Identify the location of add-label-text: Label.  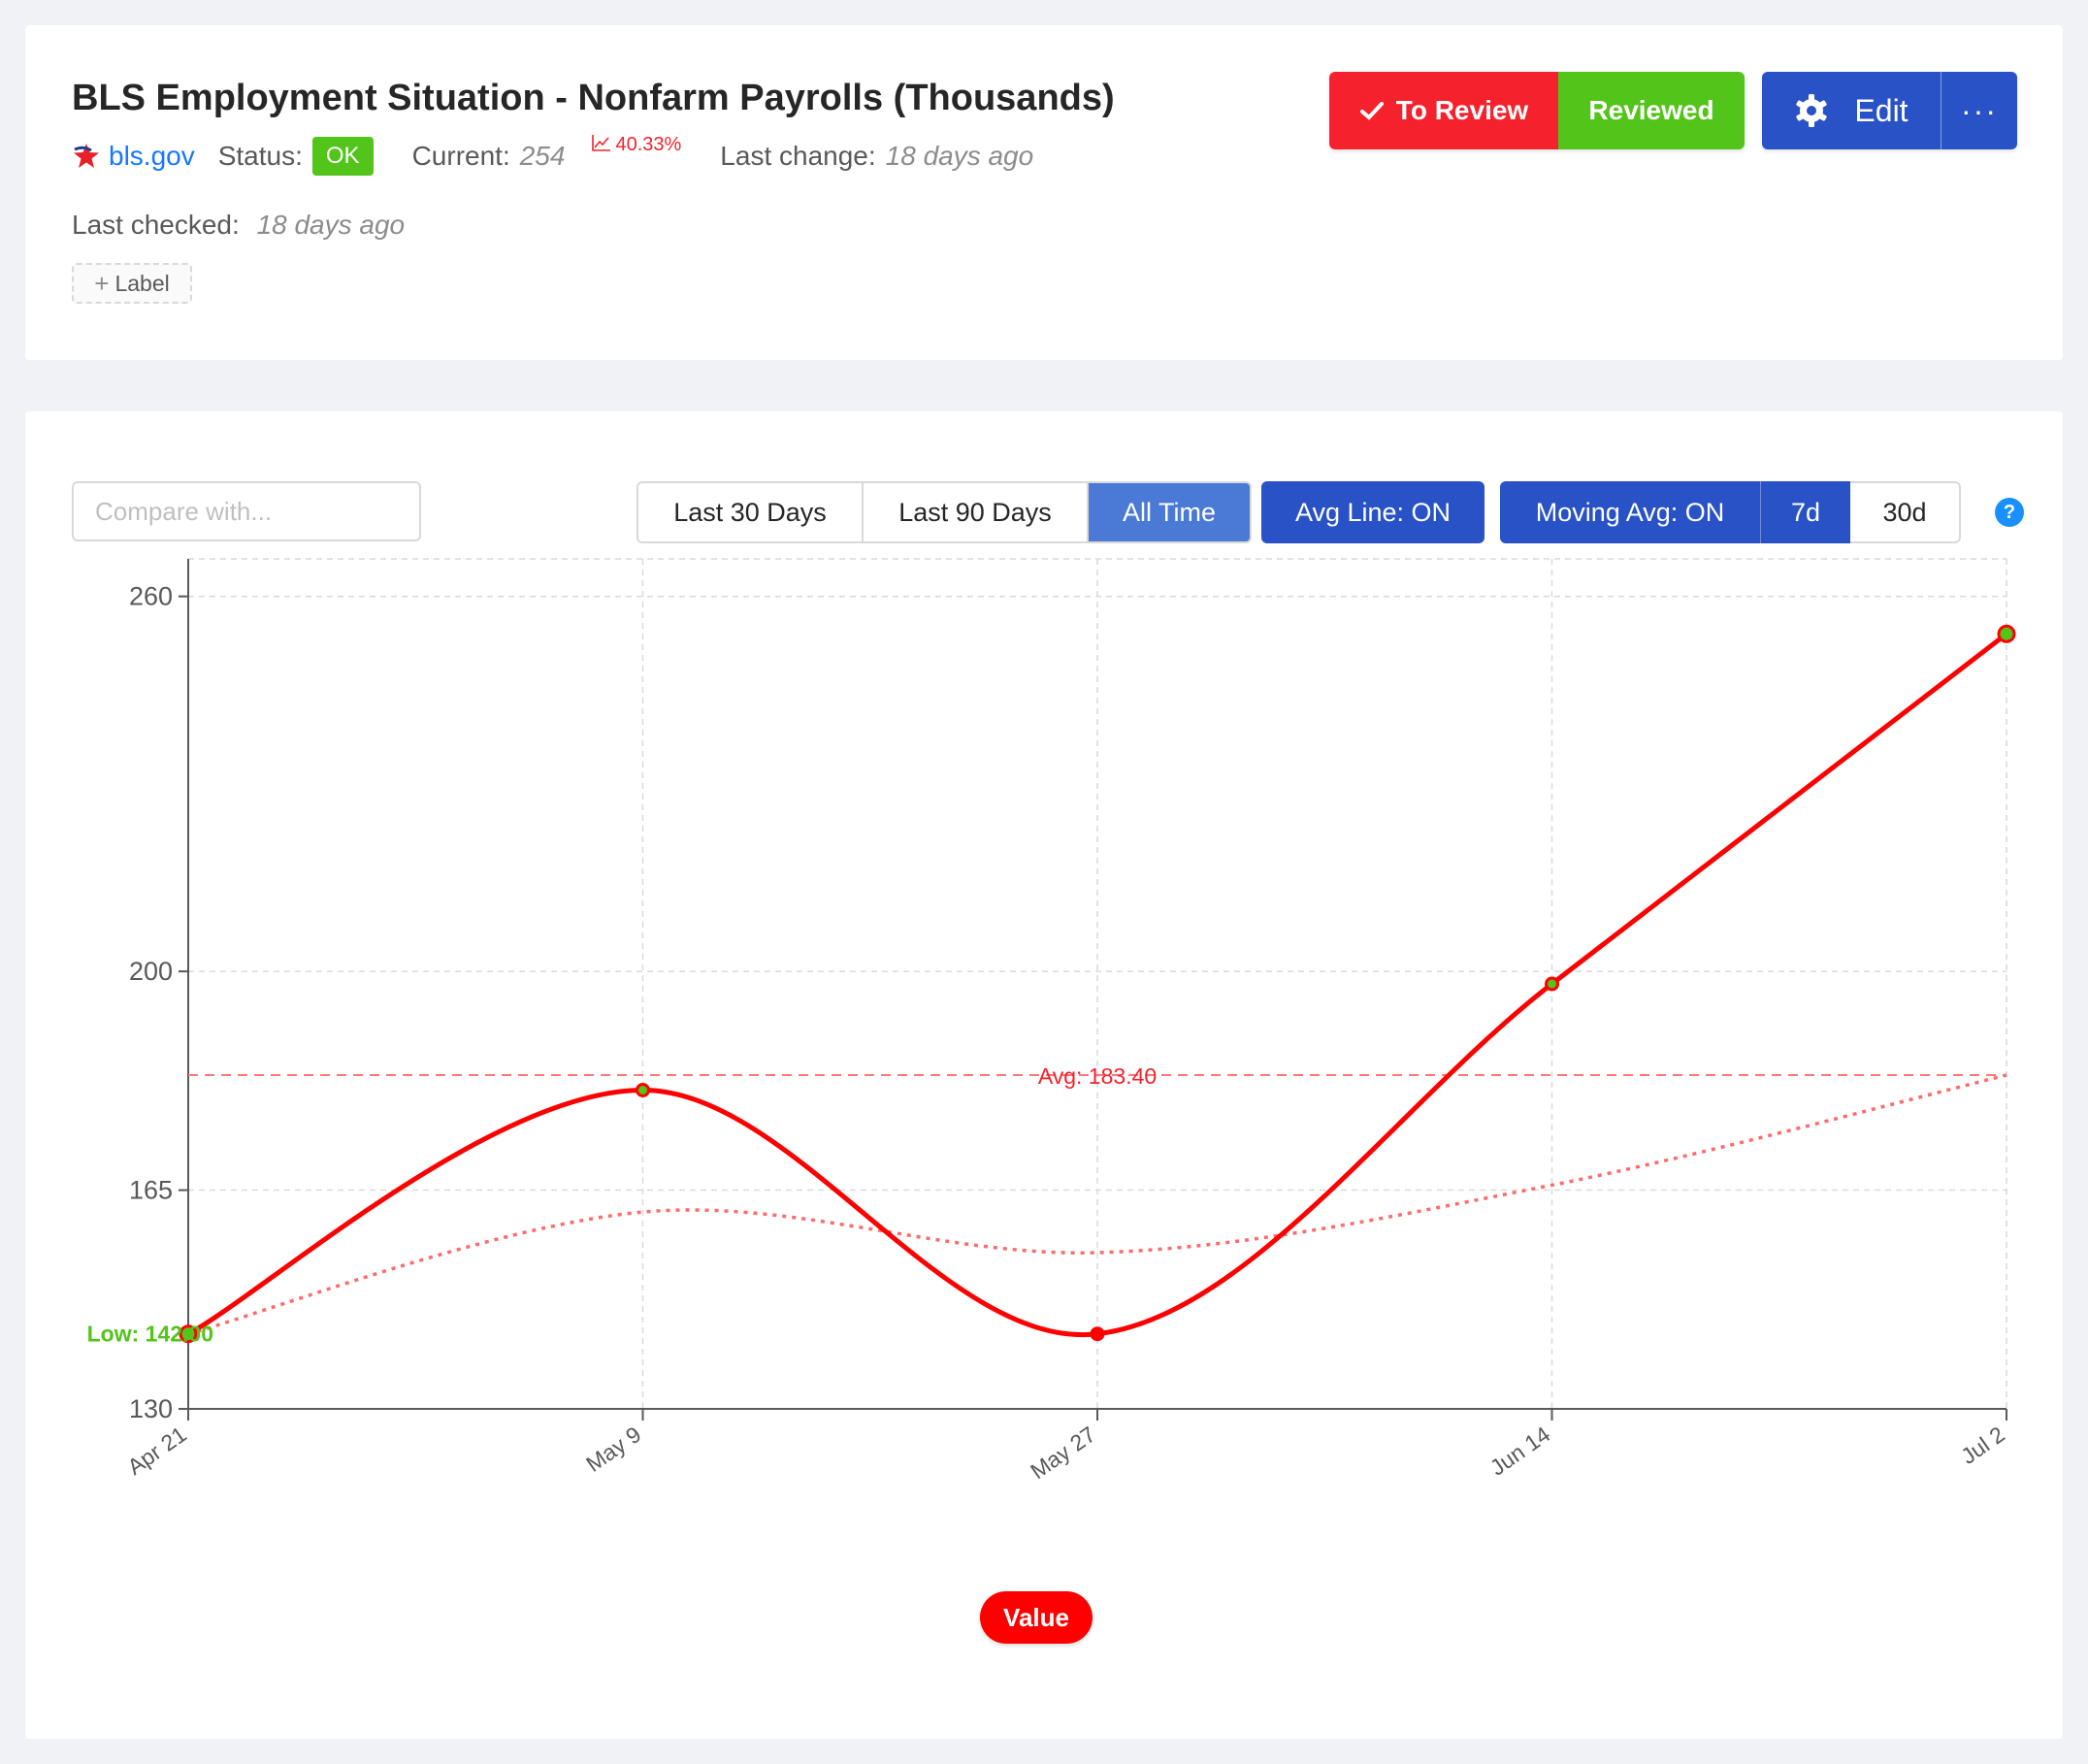
(142, 283).